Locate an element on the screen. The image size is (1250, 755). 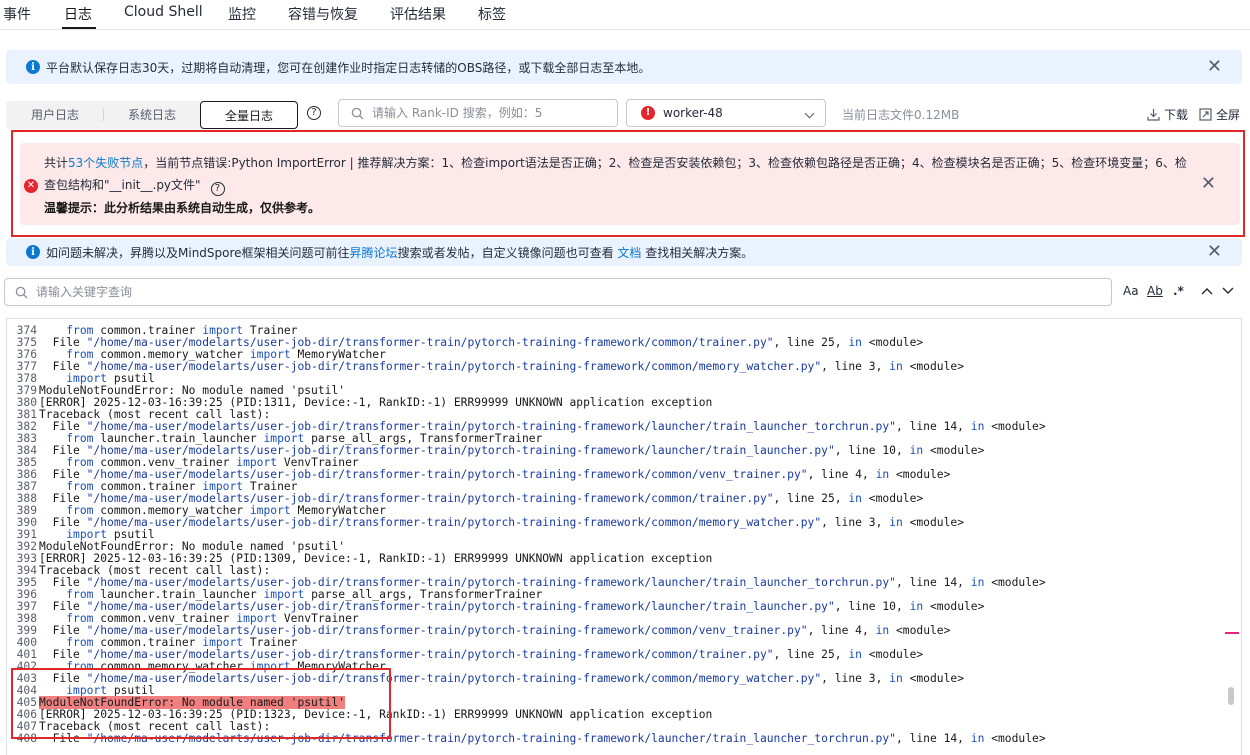
error-icon: ! is located at coordinates (648, 113).